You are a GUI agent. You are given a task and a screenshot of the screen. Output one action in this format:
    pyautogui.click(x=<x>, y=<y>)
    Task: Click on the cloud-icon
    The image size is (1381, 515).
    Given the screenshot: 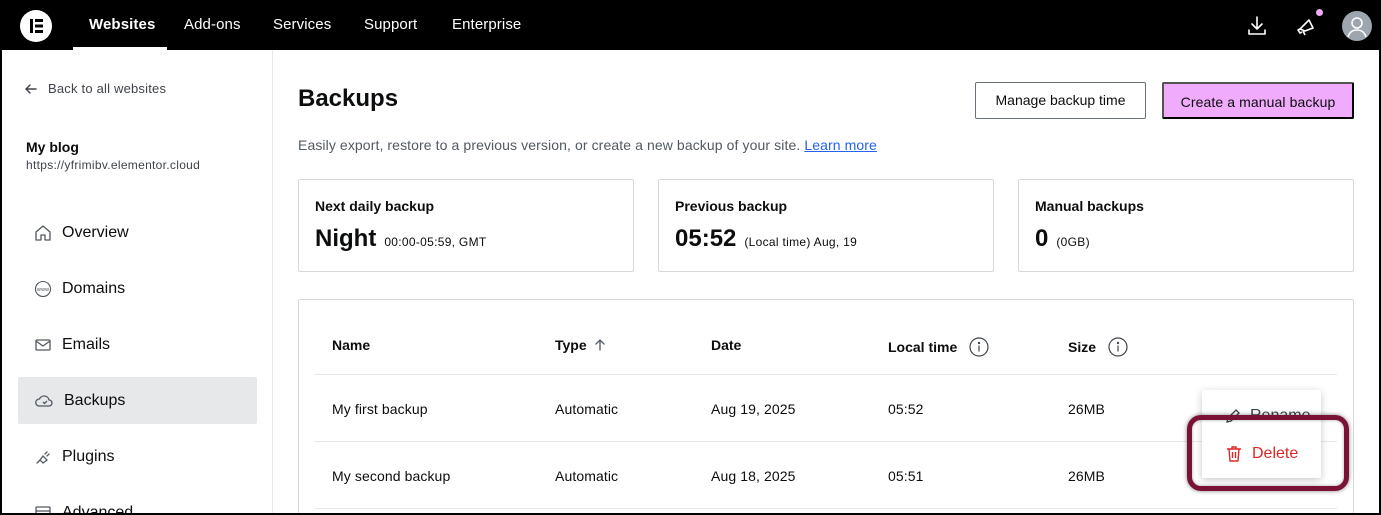 What is the action you would take?
    pyautogui.click(x=44, y=400)
    